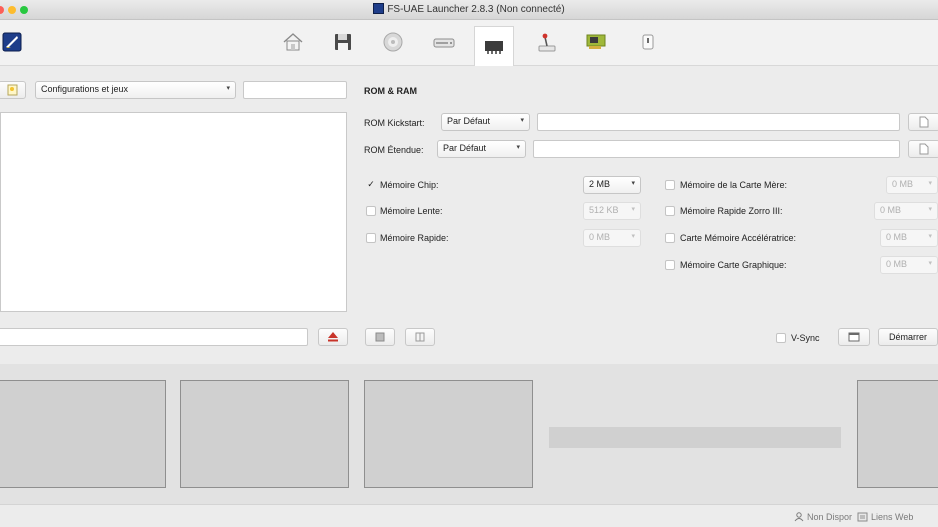  I want to click on fast-memory-label: Mémoire Rapide:, so click(414, 238).